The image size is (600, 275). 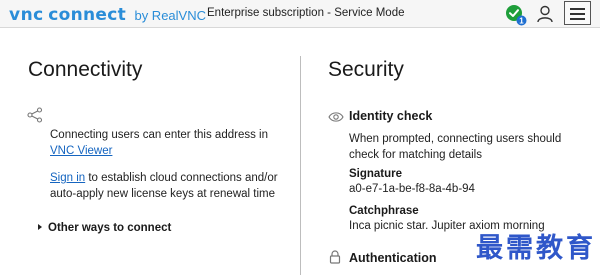 What do you see at coordinates (366, 69) in the screenshot?
I see `security-title: Security` at bounding box center [366, 69].